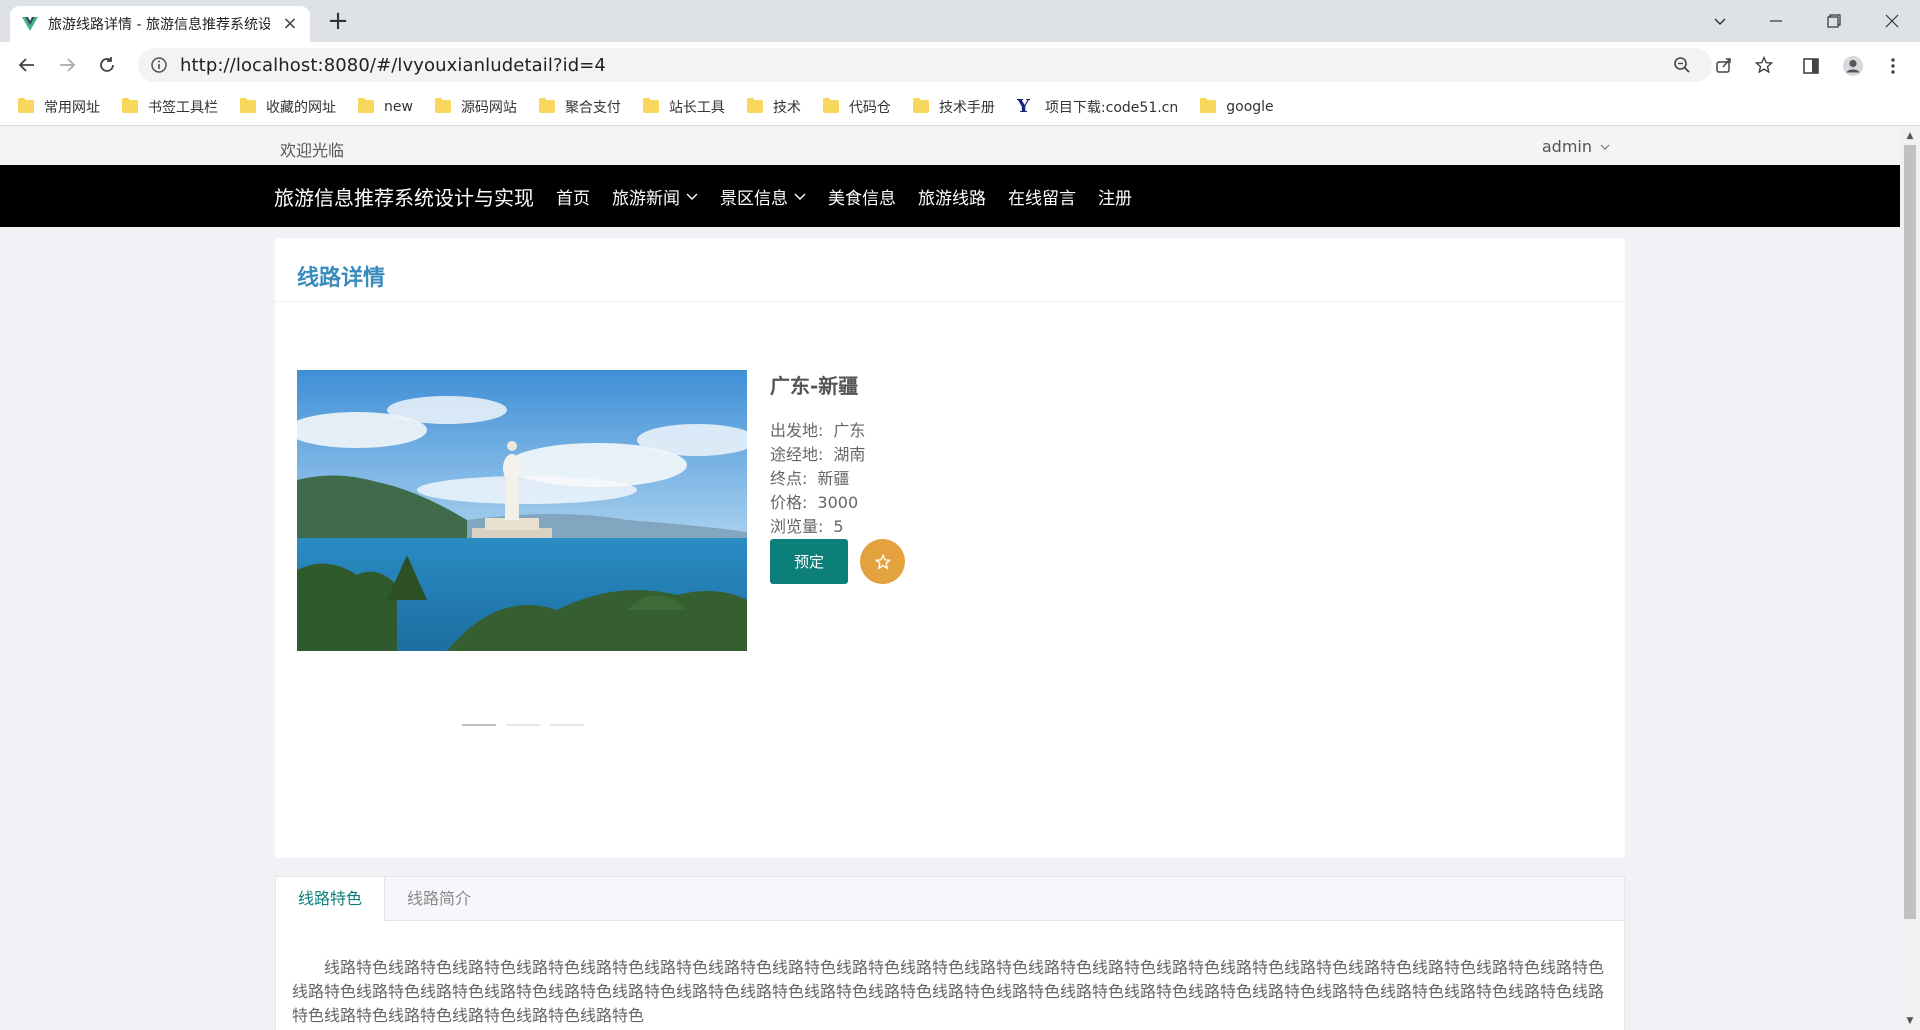  I want to click on bookmark-item: 技术手册, so click(953, 107).